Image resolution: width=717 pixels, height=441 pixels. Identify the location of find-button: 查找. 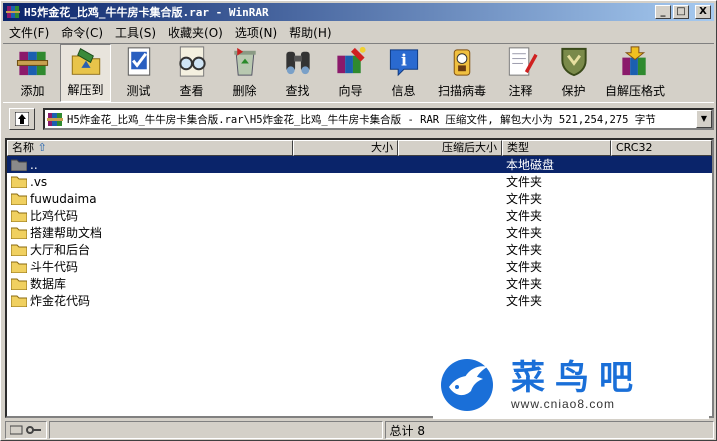
(297, 73).